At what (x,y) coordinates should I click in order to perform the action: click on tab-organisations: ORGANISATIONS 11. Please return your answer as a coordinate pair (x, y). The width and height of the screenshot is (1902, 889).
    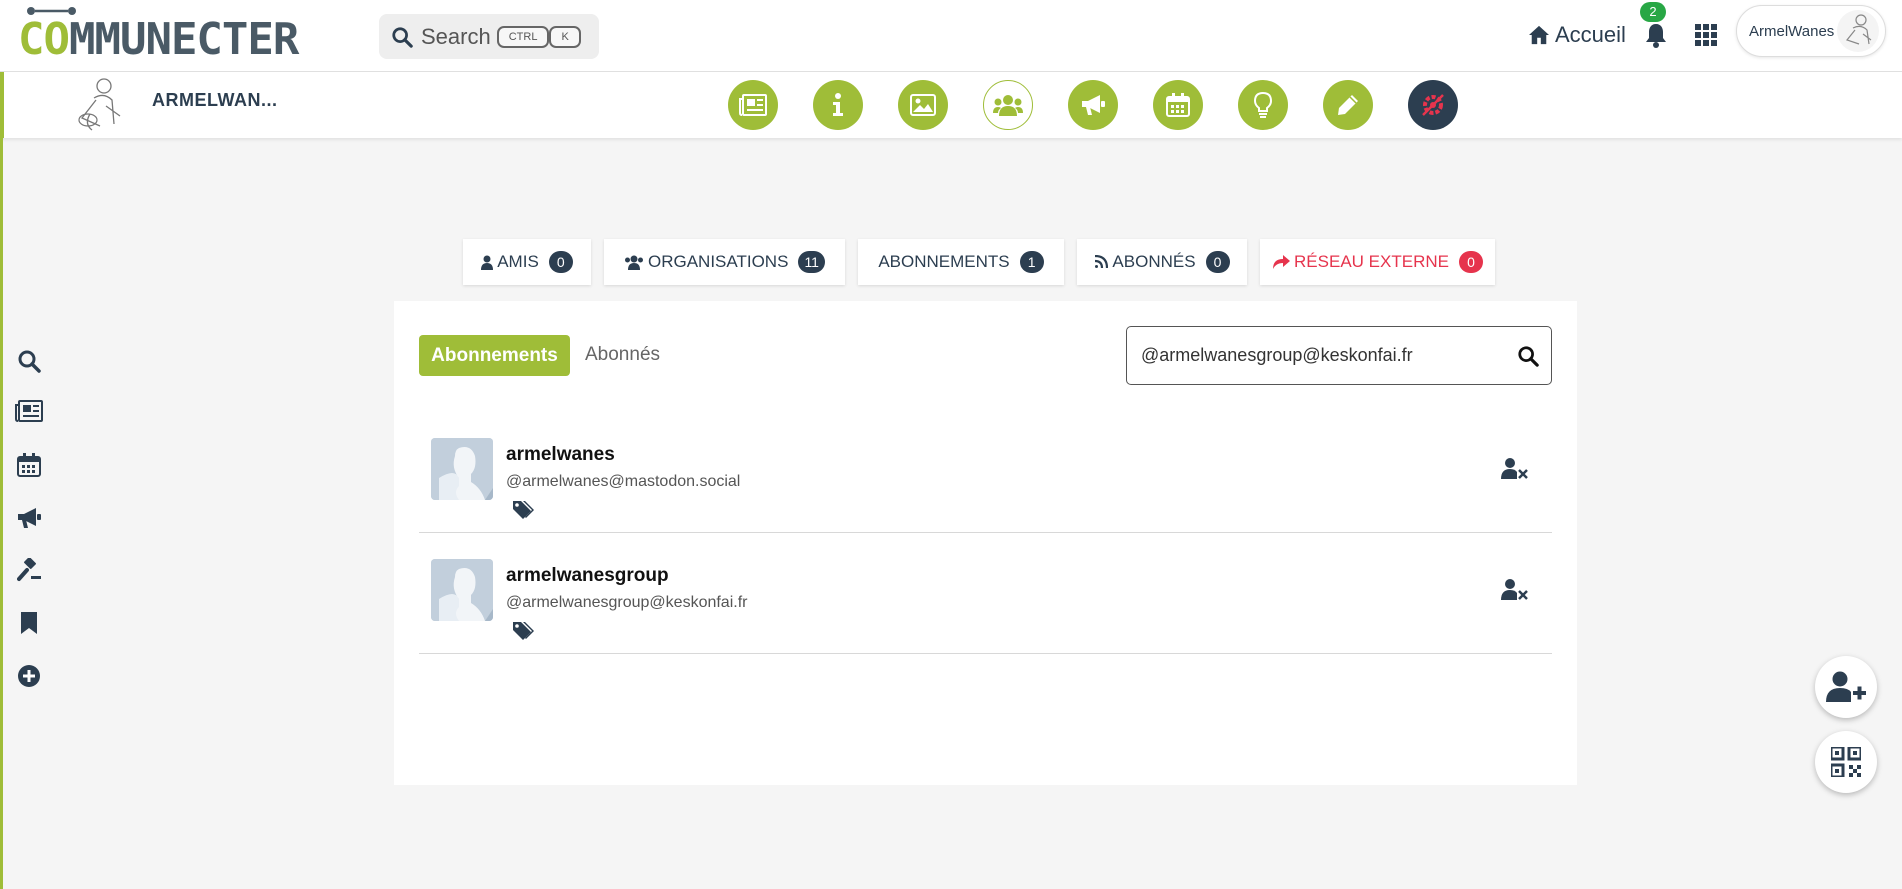
    Looking at the image, I should click on (724, 262).